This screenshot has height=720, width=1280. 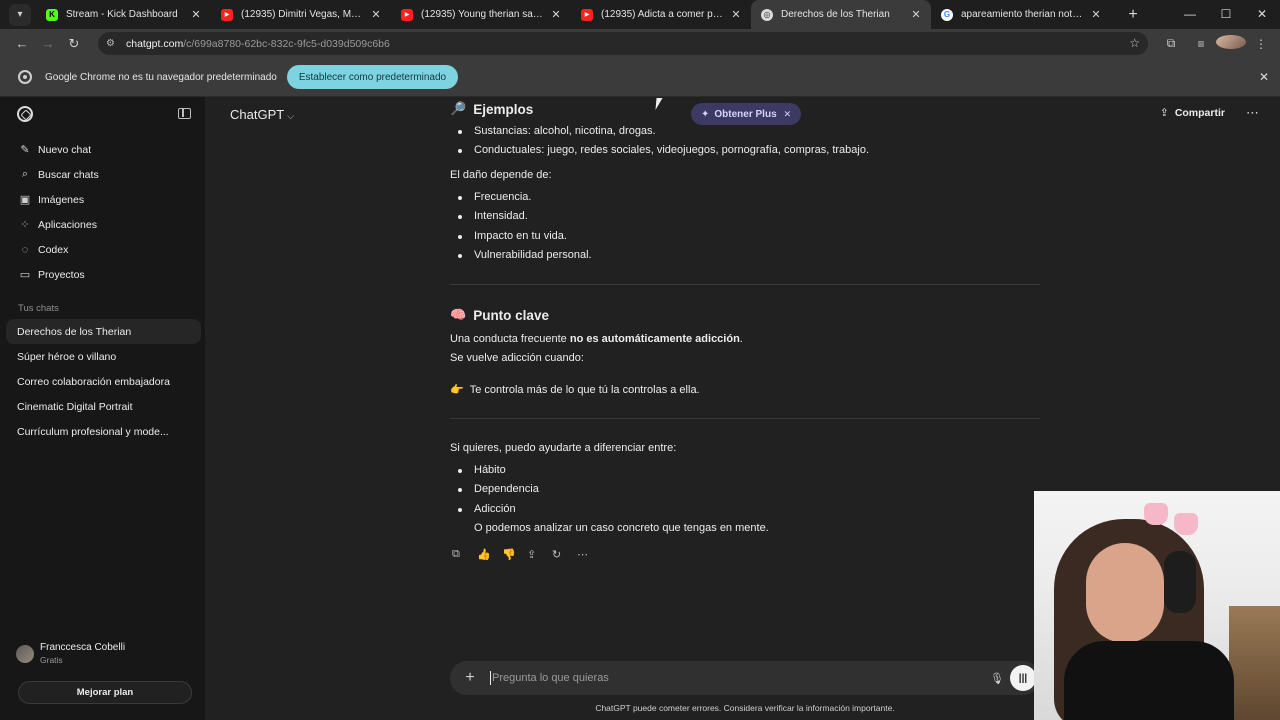 I want to click on add-attachment-icon: +, so click(x=470, y=678).